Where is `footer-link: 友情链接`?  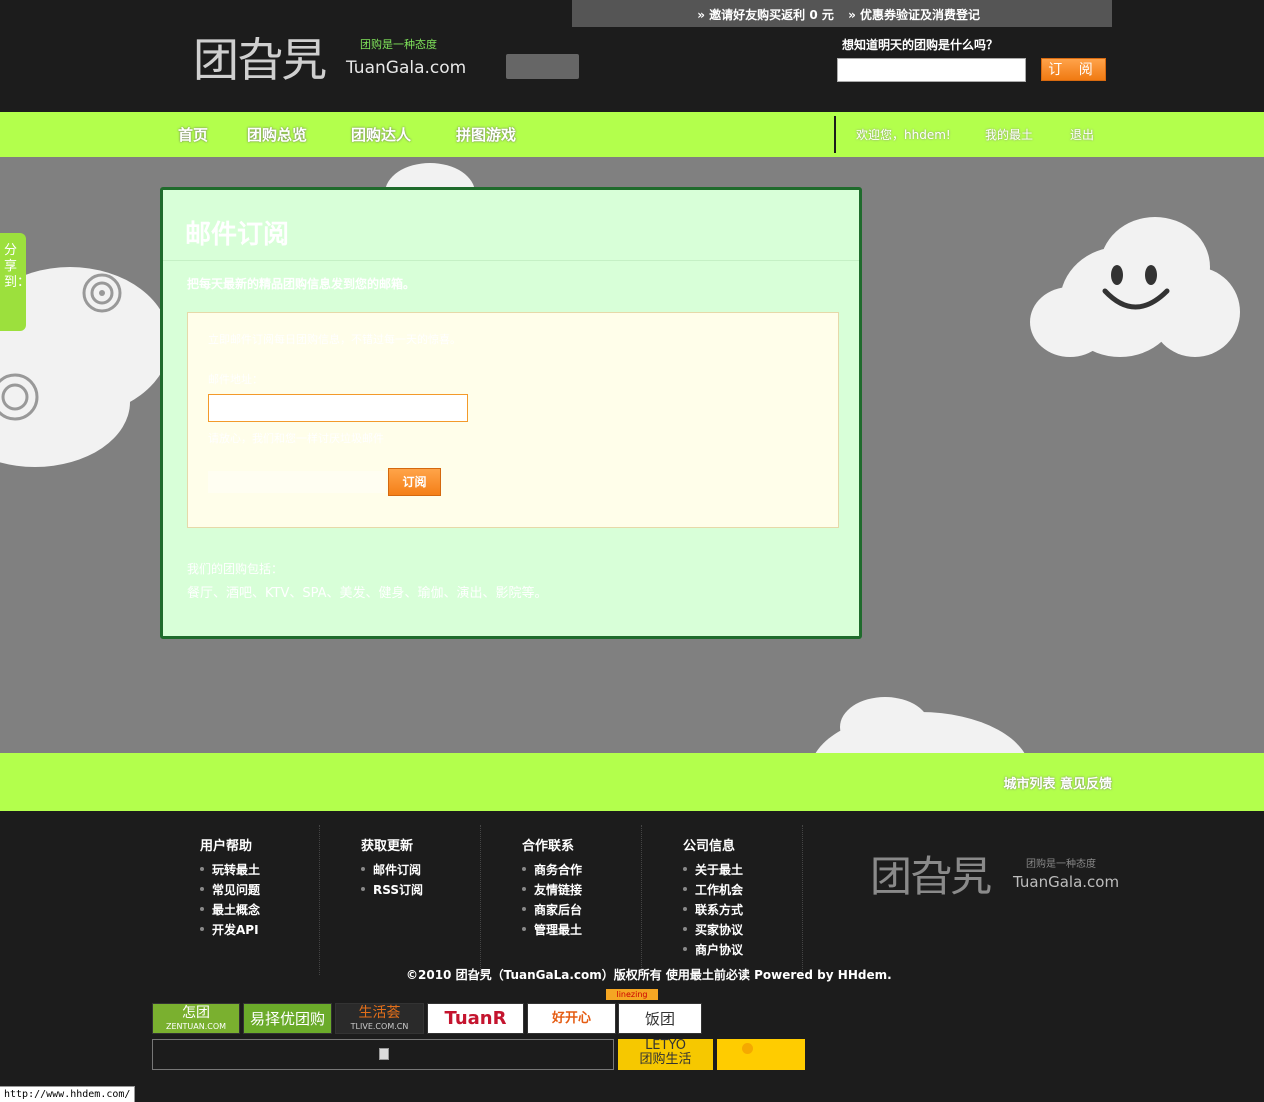 footer-link: 友情链接 is located at coordinates (552, 891).